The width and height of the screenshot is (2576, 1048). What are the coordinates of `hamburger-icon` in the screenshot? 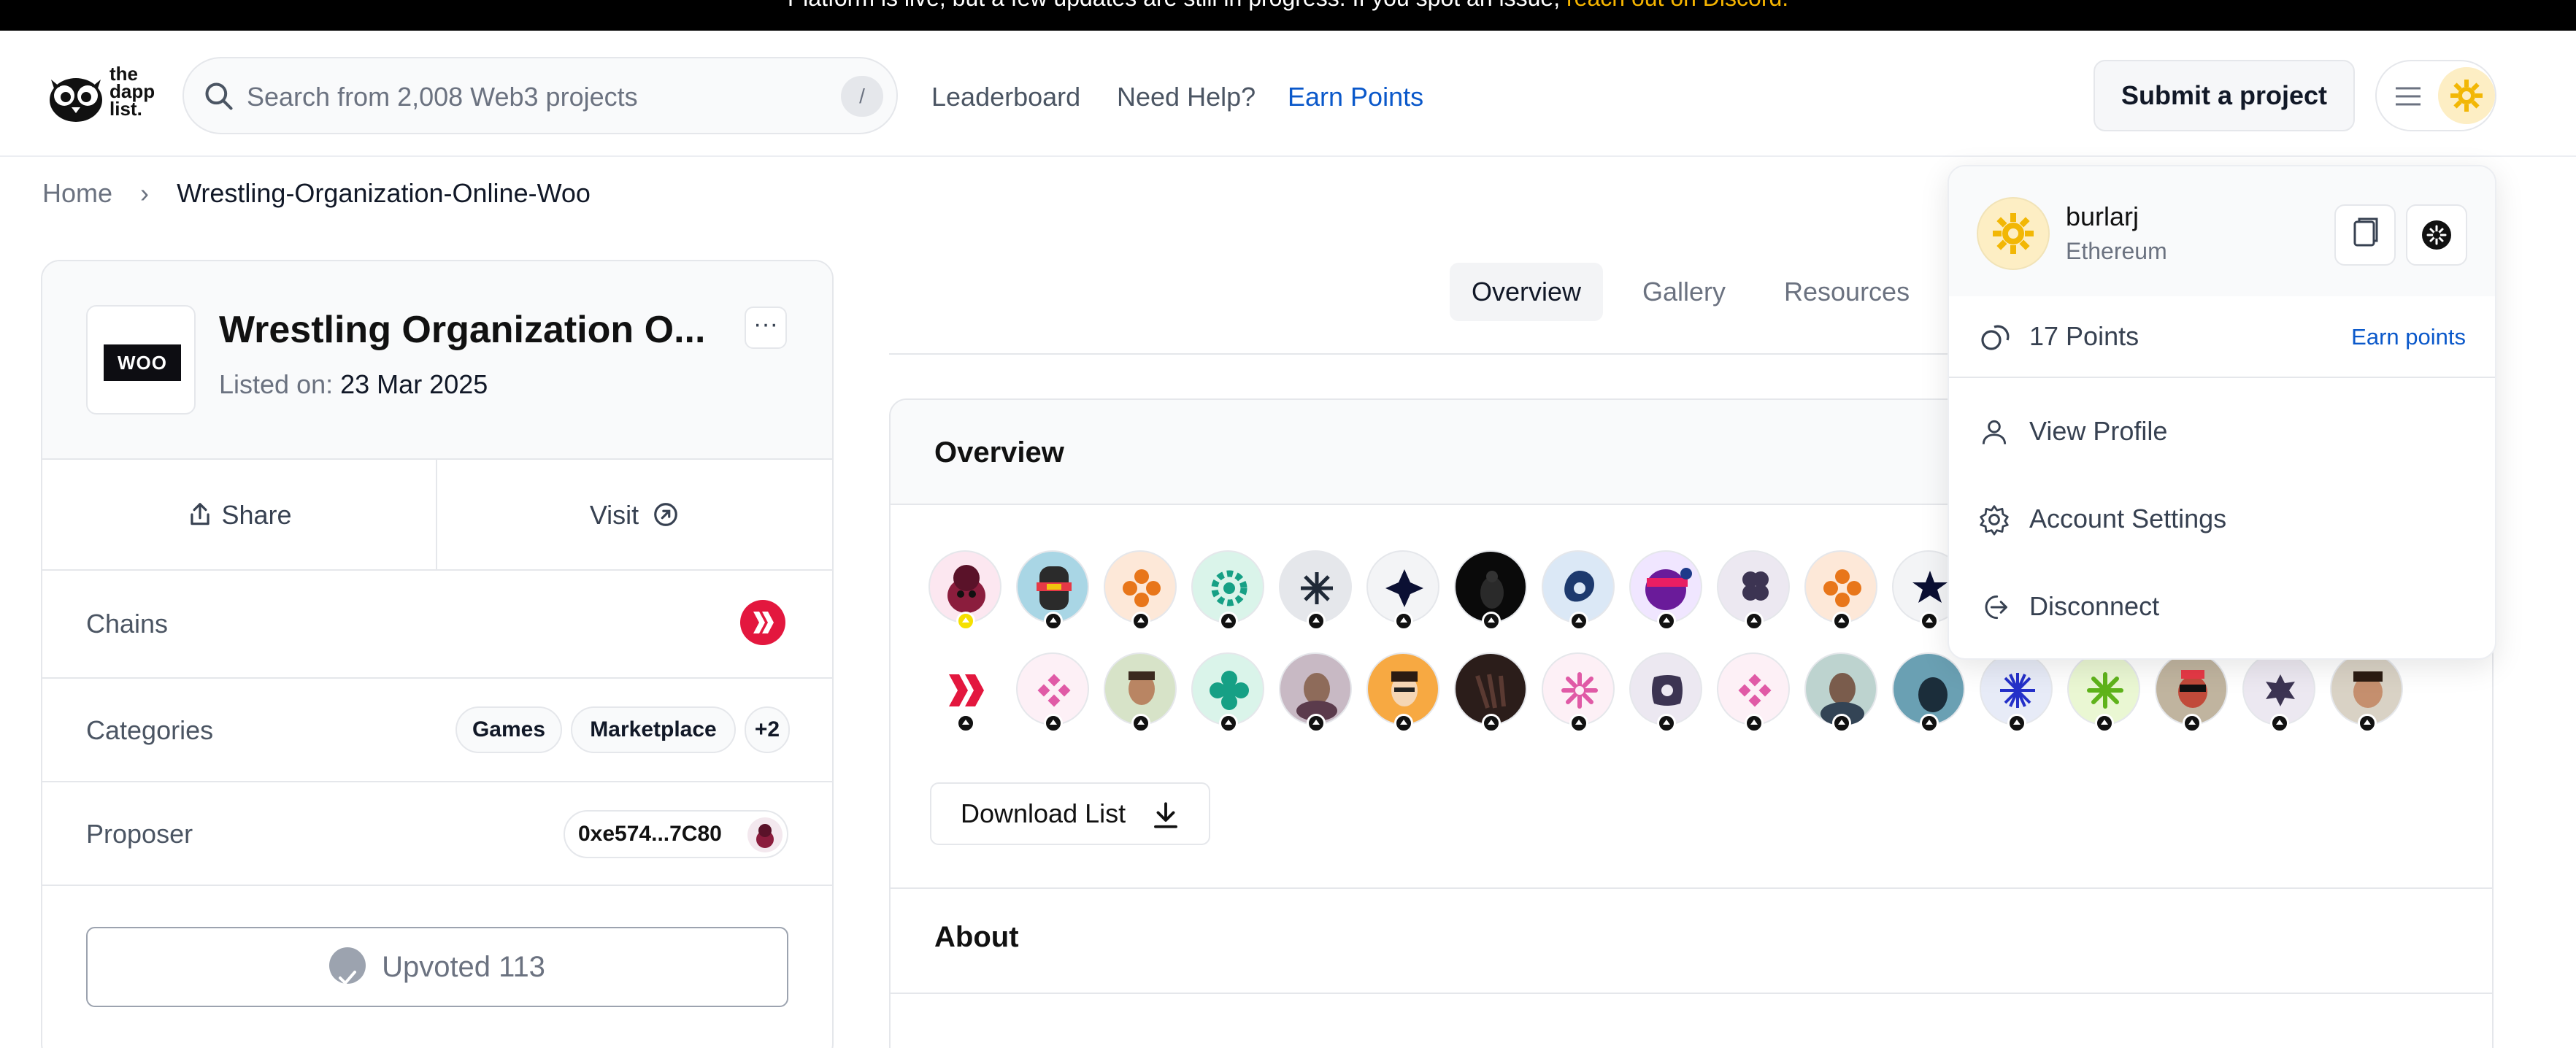 It's located at (2408, 96).